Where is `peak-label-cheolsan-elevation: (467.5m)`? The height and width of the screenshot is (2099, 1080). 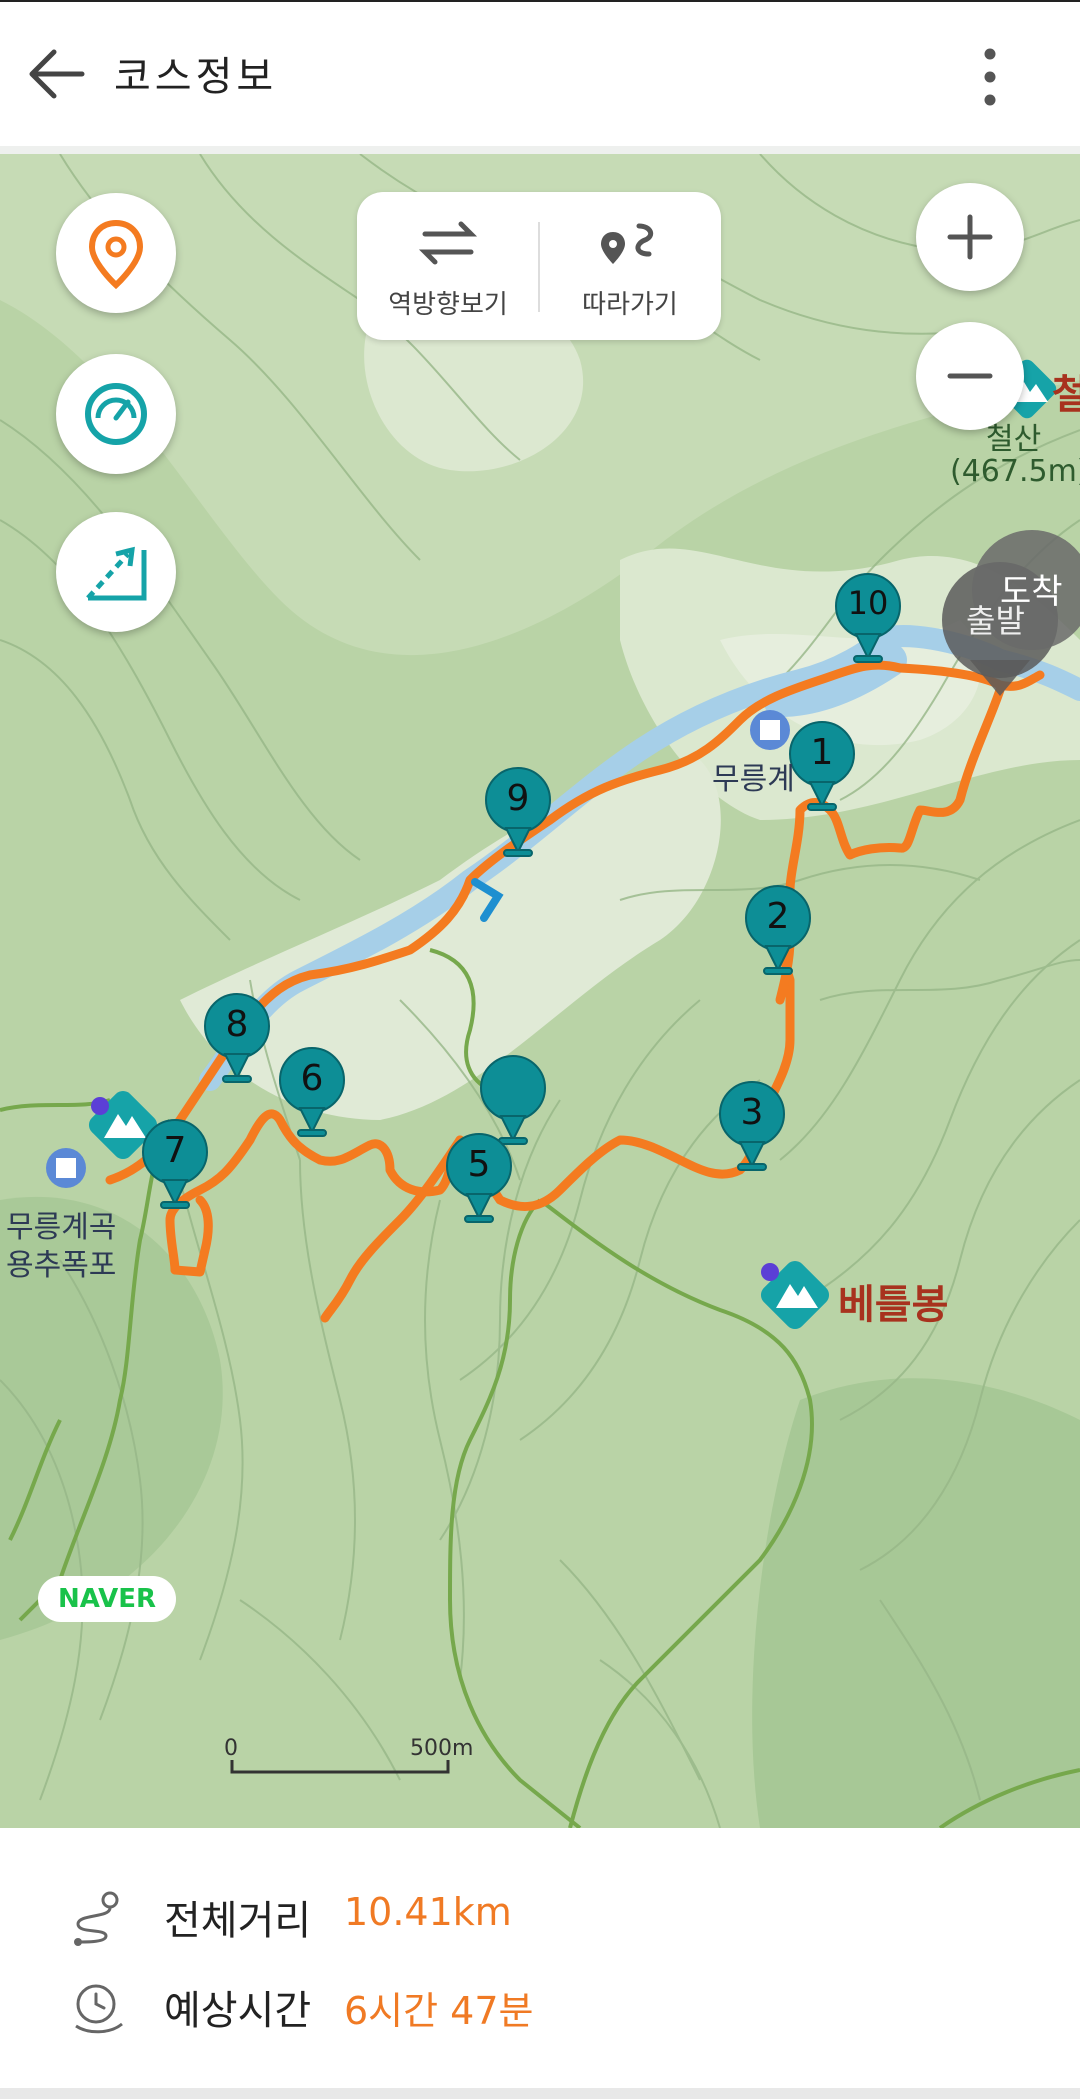
peak-label-cheolsan-elevation: (467.5m) is located at coordinates (1015, 471).